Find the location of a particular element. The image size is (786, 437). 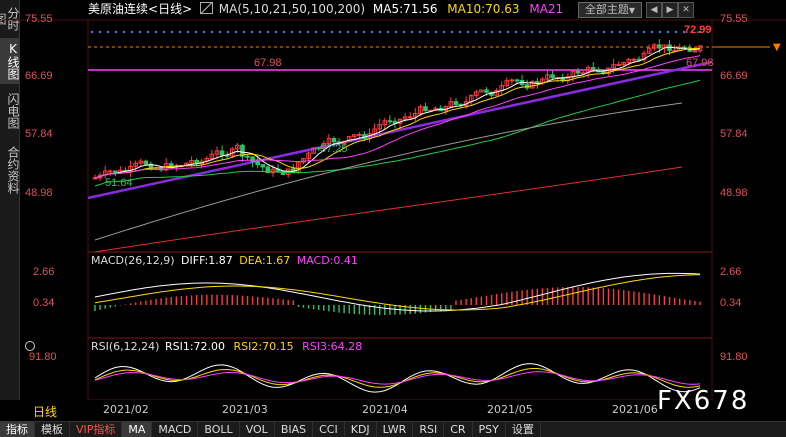

price-label-right-2: 66.69 is located at coordinates (734, 76).